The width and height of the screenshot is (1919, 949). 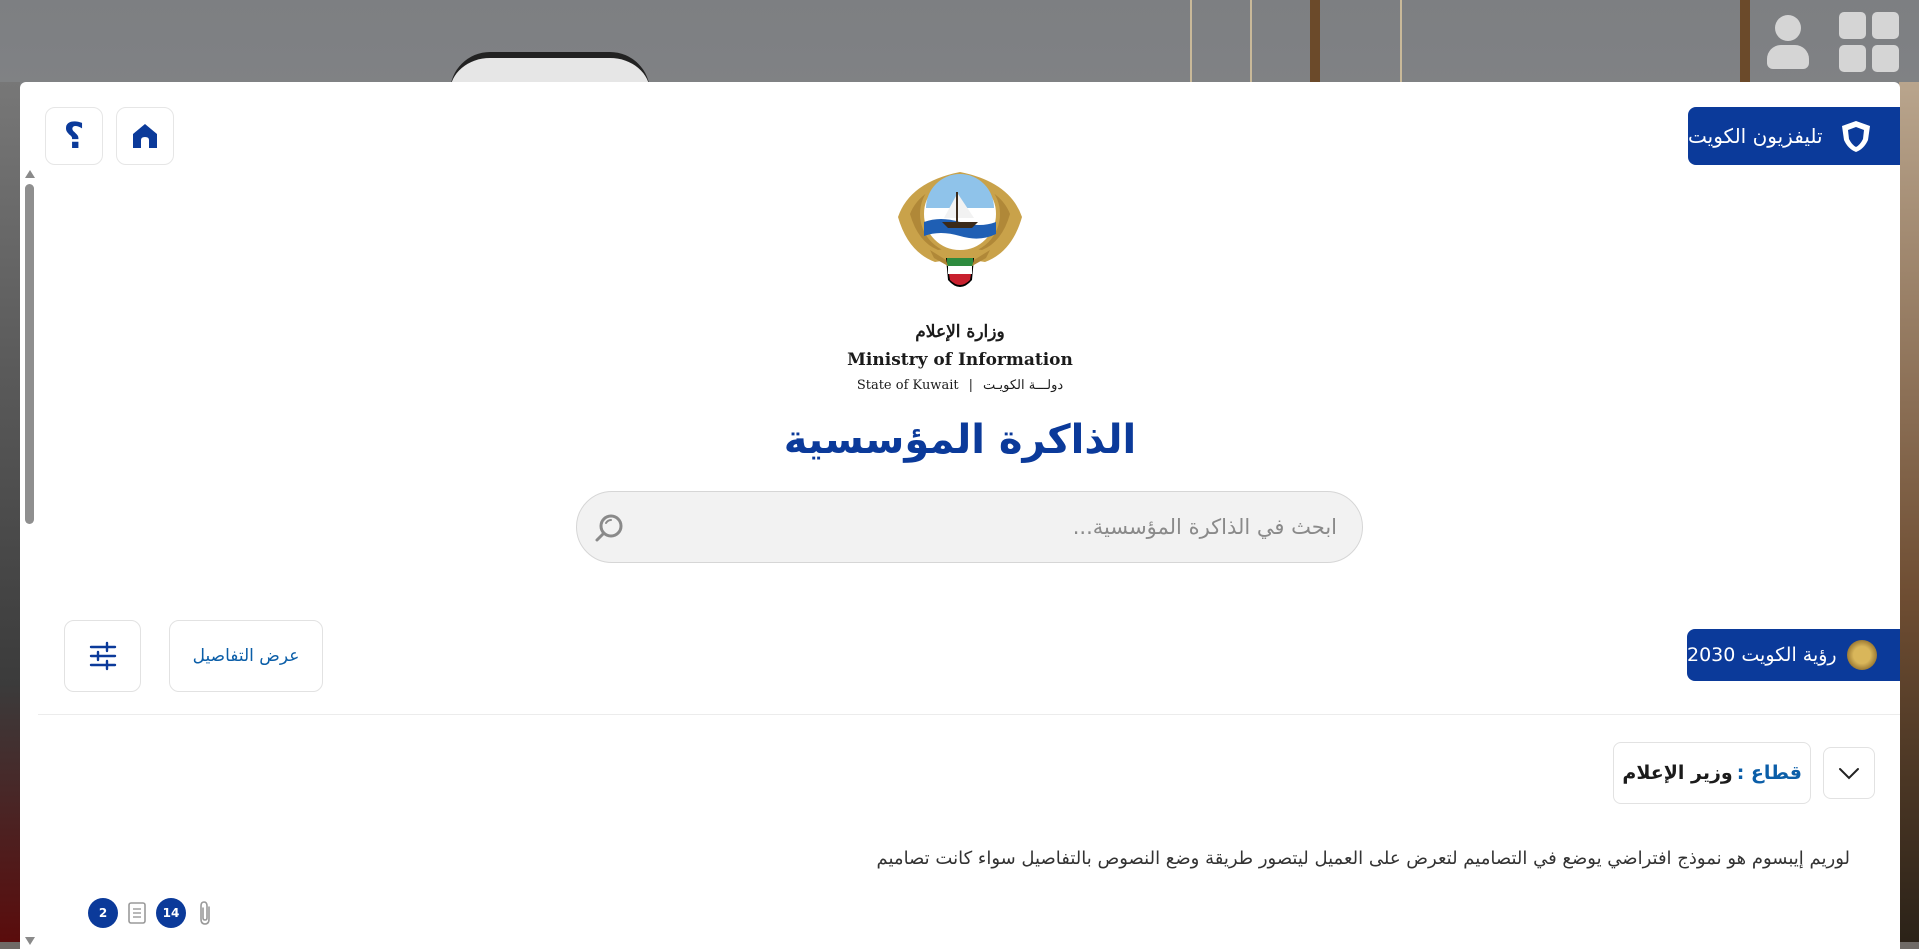 I want to click on search-box, so click(x=969, y=527).